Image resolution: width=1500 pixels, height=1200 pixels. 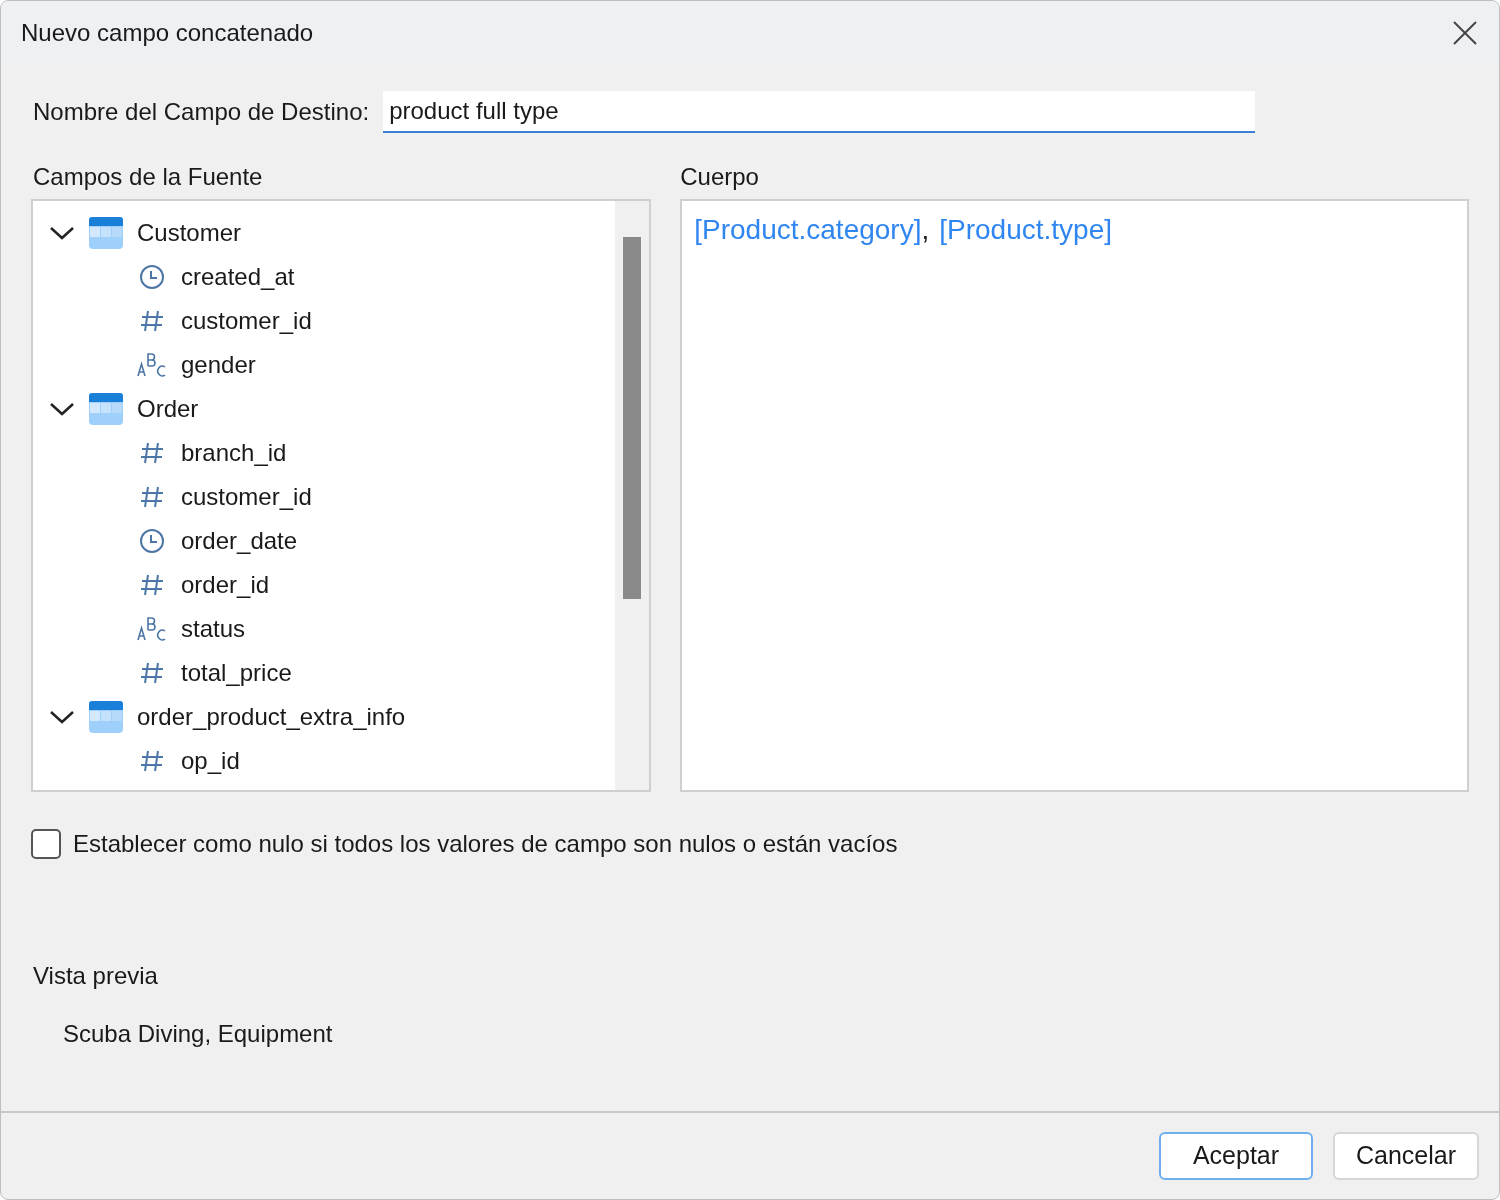 What do you see at coordinates (46, 844) in the screenshot?
I see `checkbox` at bounding box center [46, 844].